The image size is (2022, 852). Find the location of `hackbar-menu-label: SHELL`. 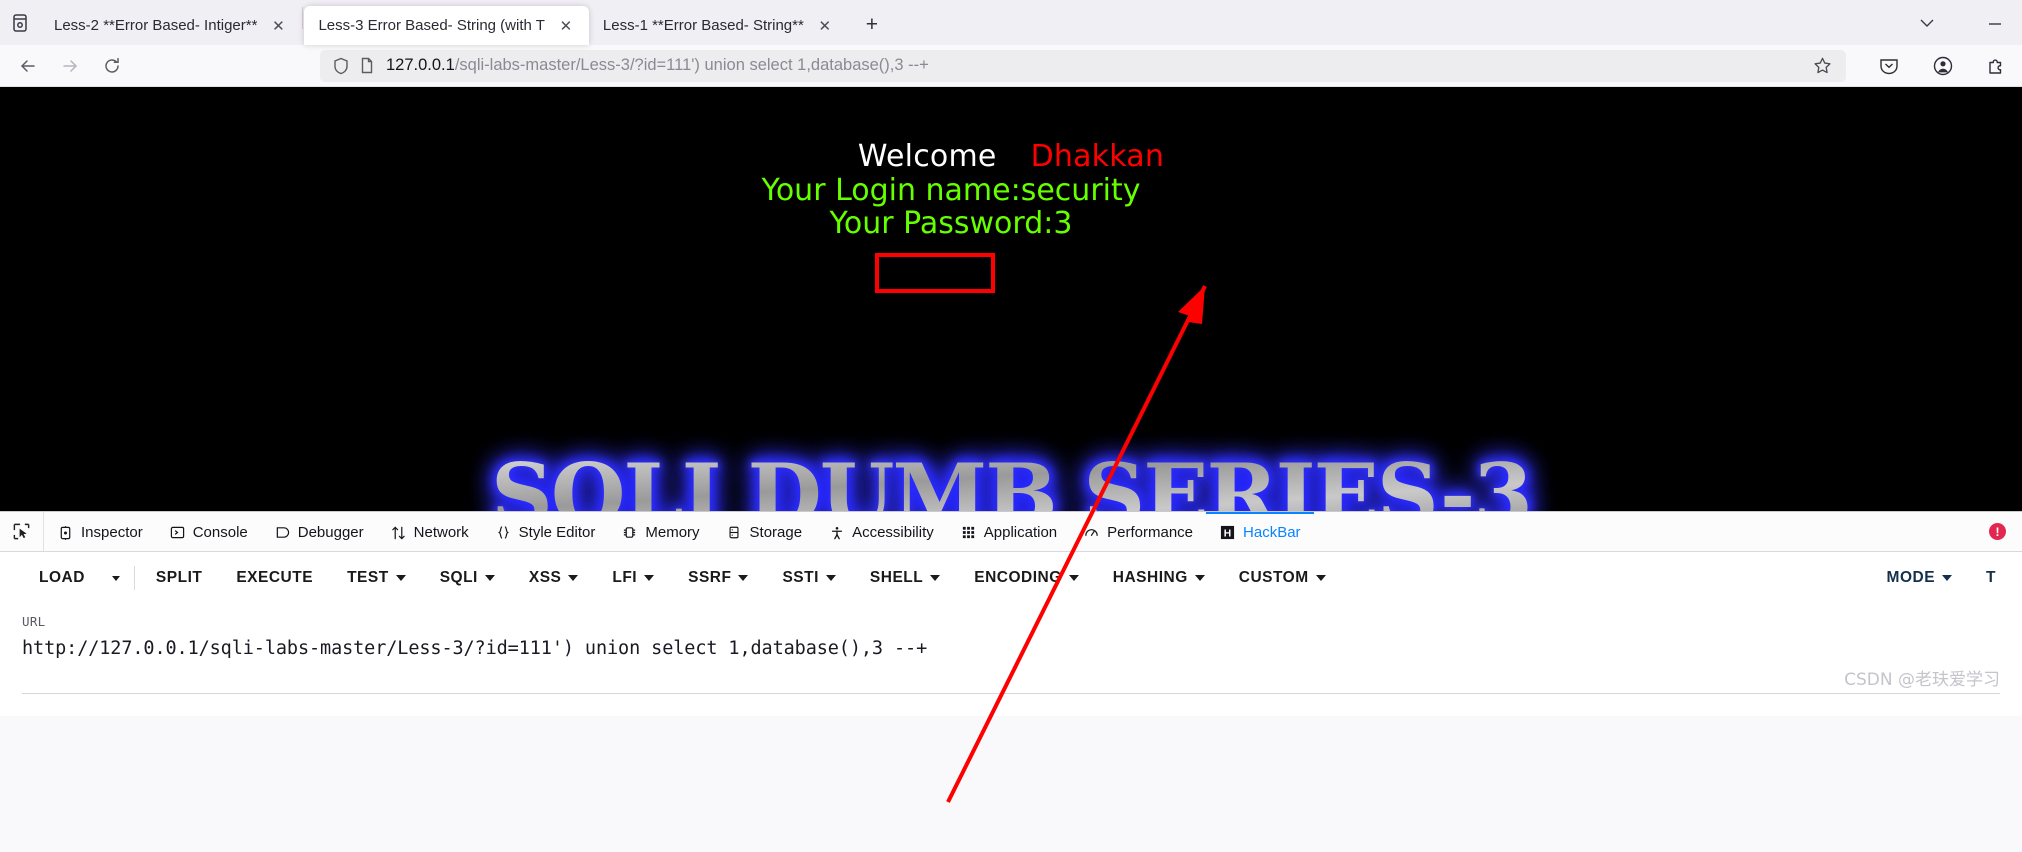

hackbar-menu-label: SHELL is located at coordinates (896, 577).